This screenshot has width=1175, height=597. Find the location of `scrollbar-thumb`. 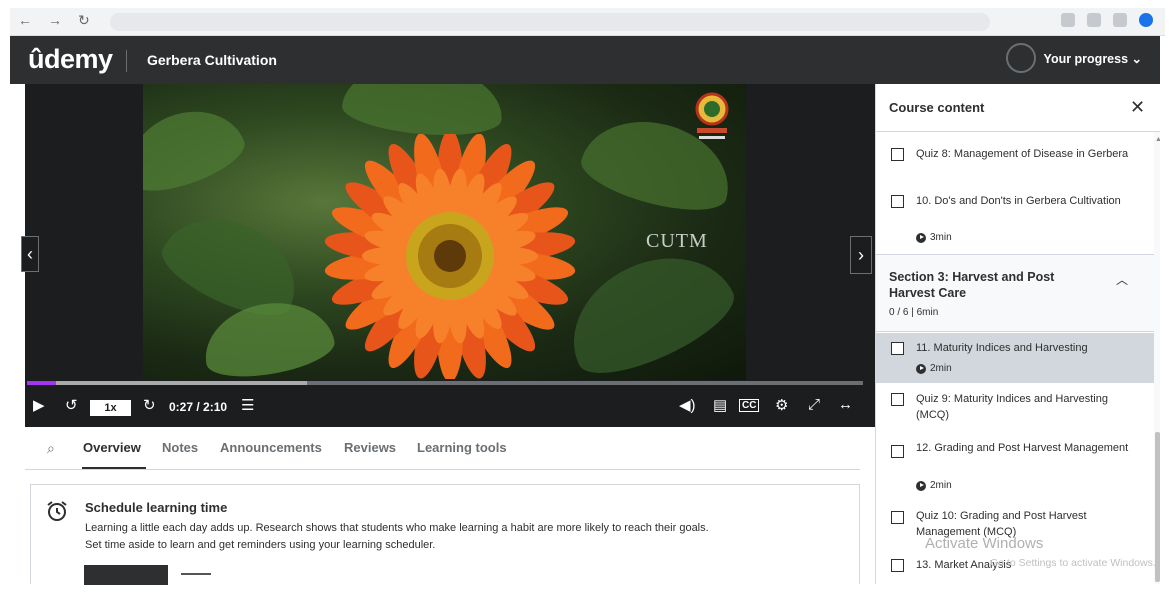

scrollbar-thumb is located at coordinates (1157, 507).